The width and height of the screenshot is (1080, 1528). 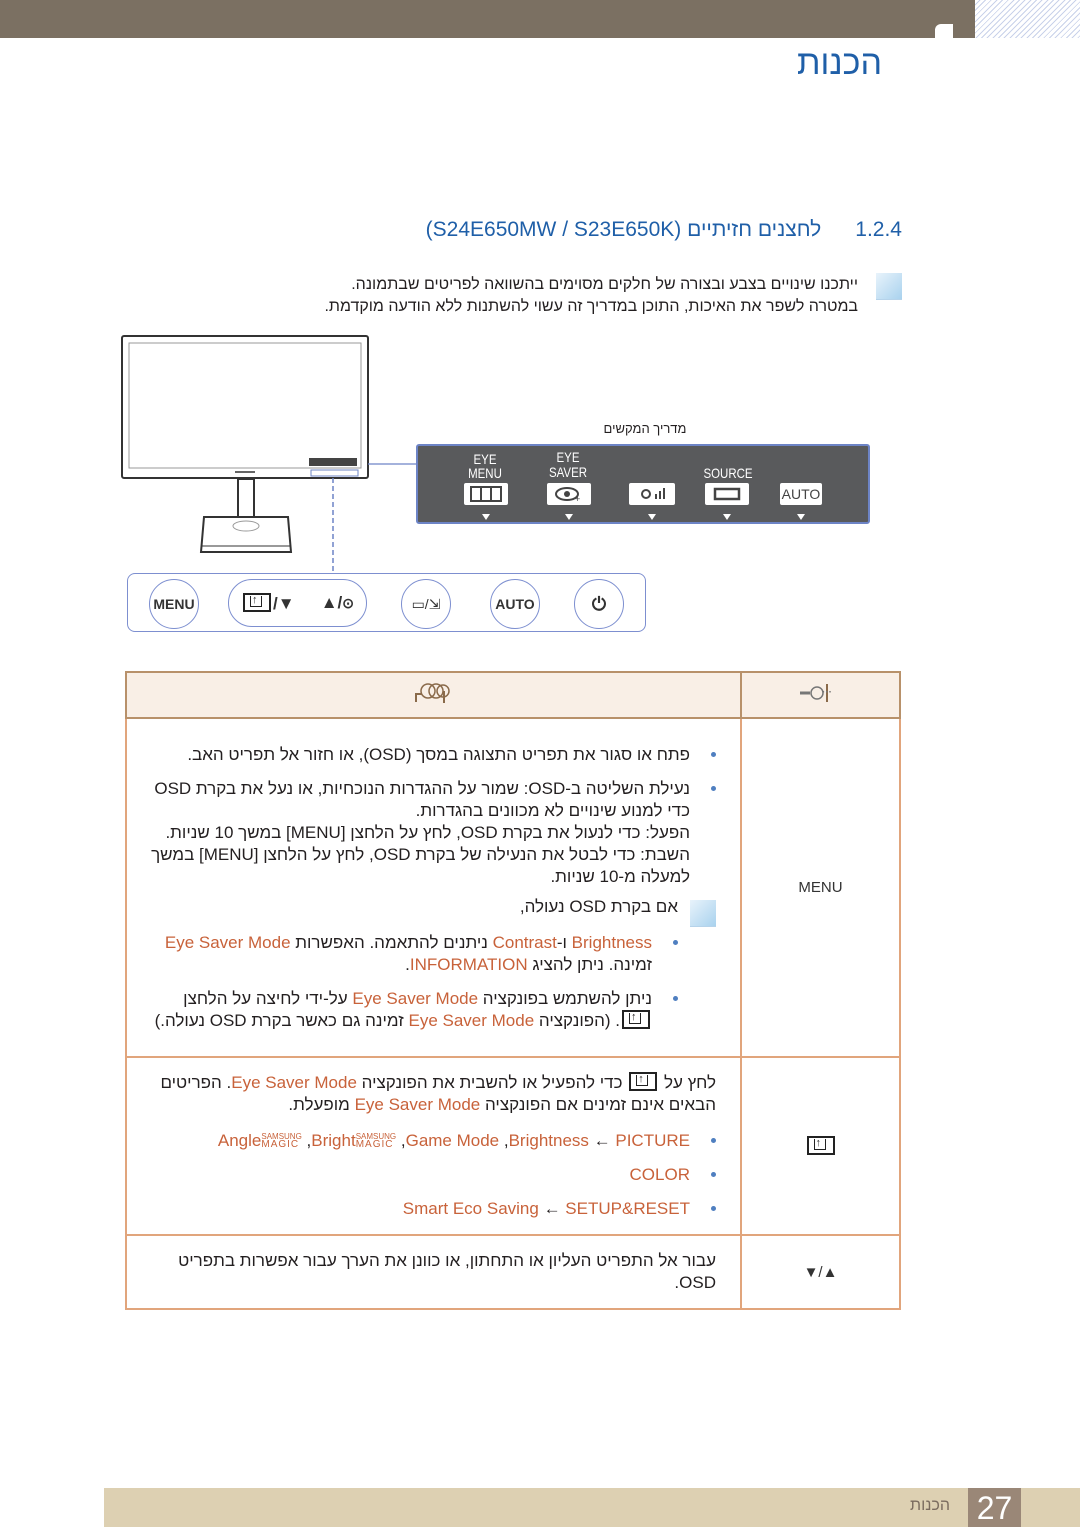 I want to click on eye-saver-down-group: ↑/▼, so click(x=268, y=603).